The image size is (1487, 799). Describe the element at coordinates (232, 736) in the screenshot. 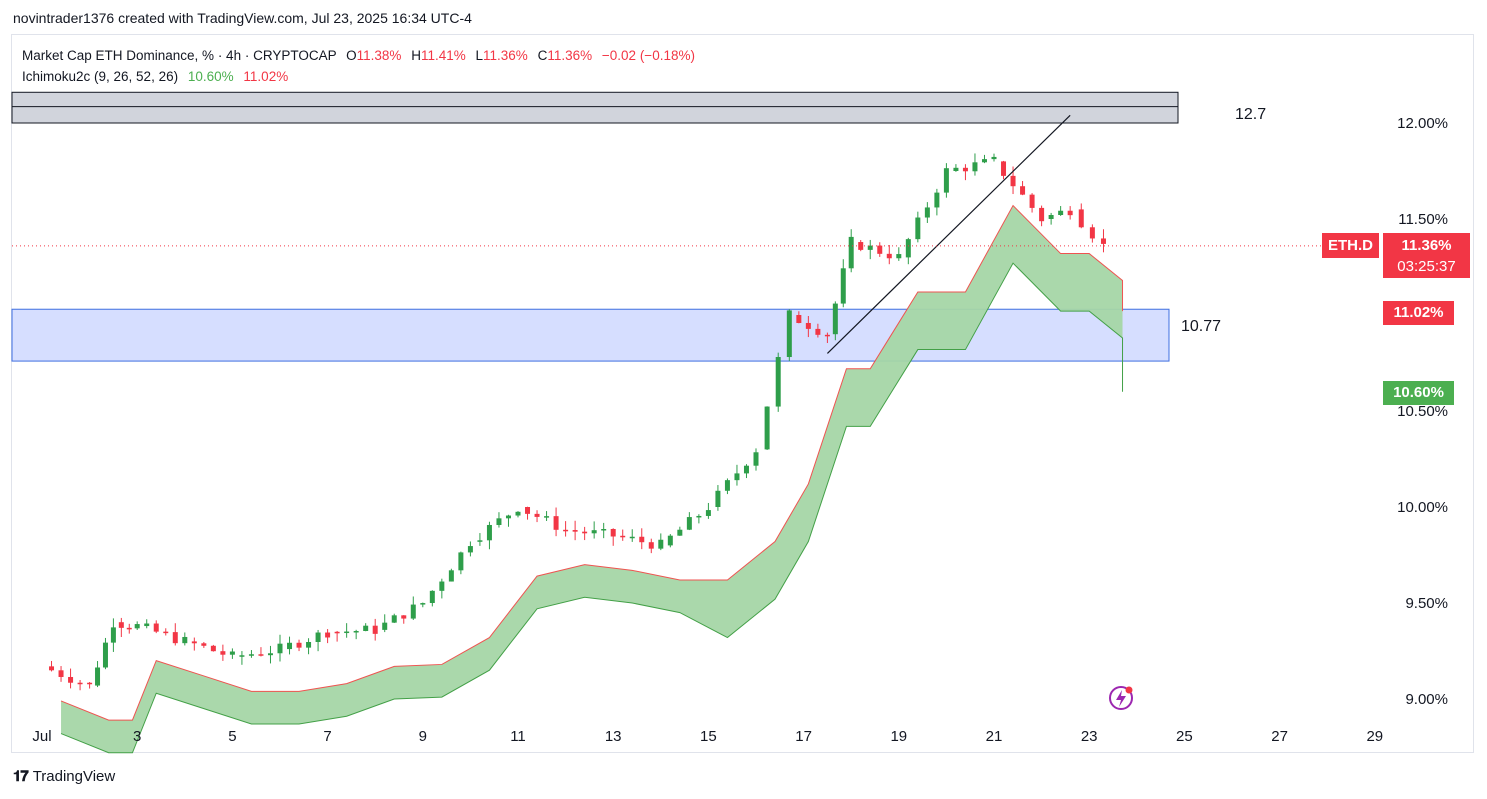

I see `x-tick-label: 5` at that location.